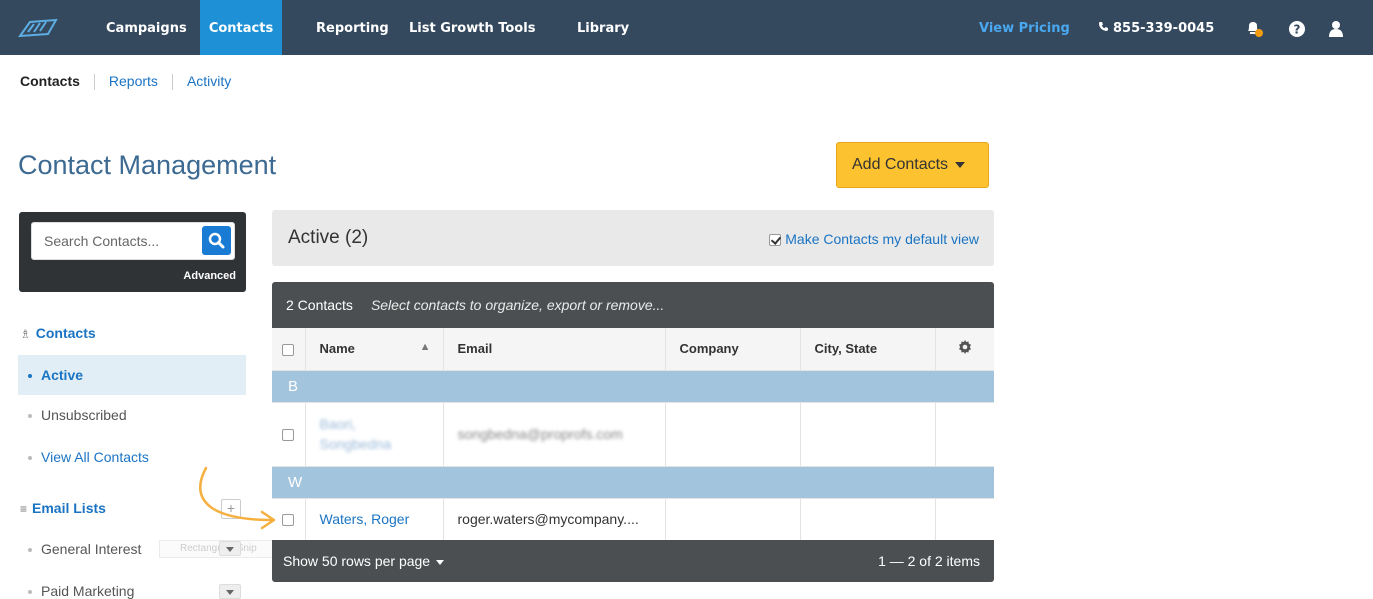 This screenshot has height=599, width=1373. I want to click on table-footer: Show 50 rows per page 1 — 2 of 2 items, so click(633, 561).